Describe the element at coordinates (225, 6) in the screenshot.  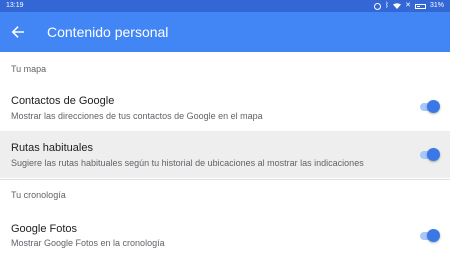
I see `status-bar: 13:19 ᛒ ✕ 31%` at that location.